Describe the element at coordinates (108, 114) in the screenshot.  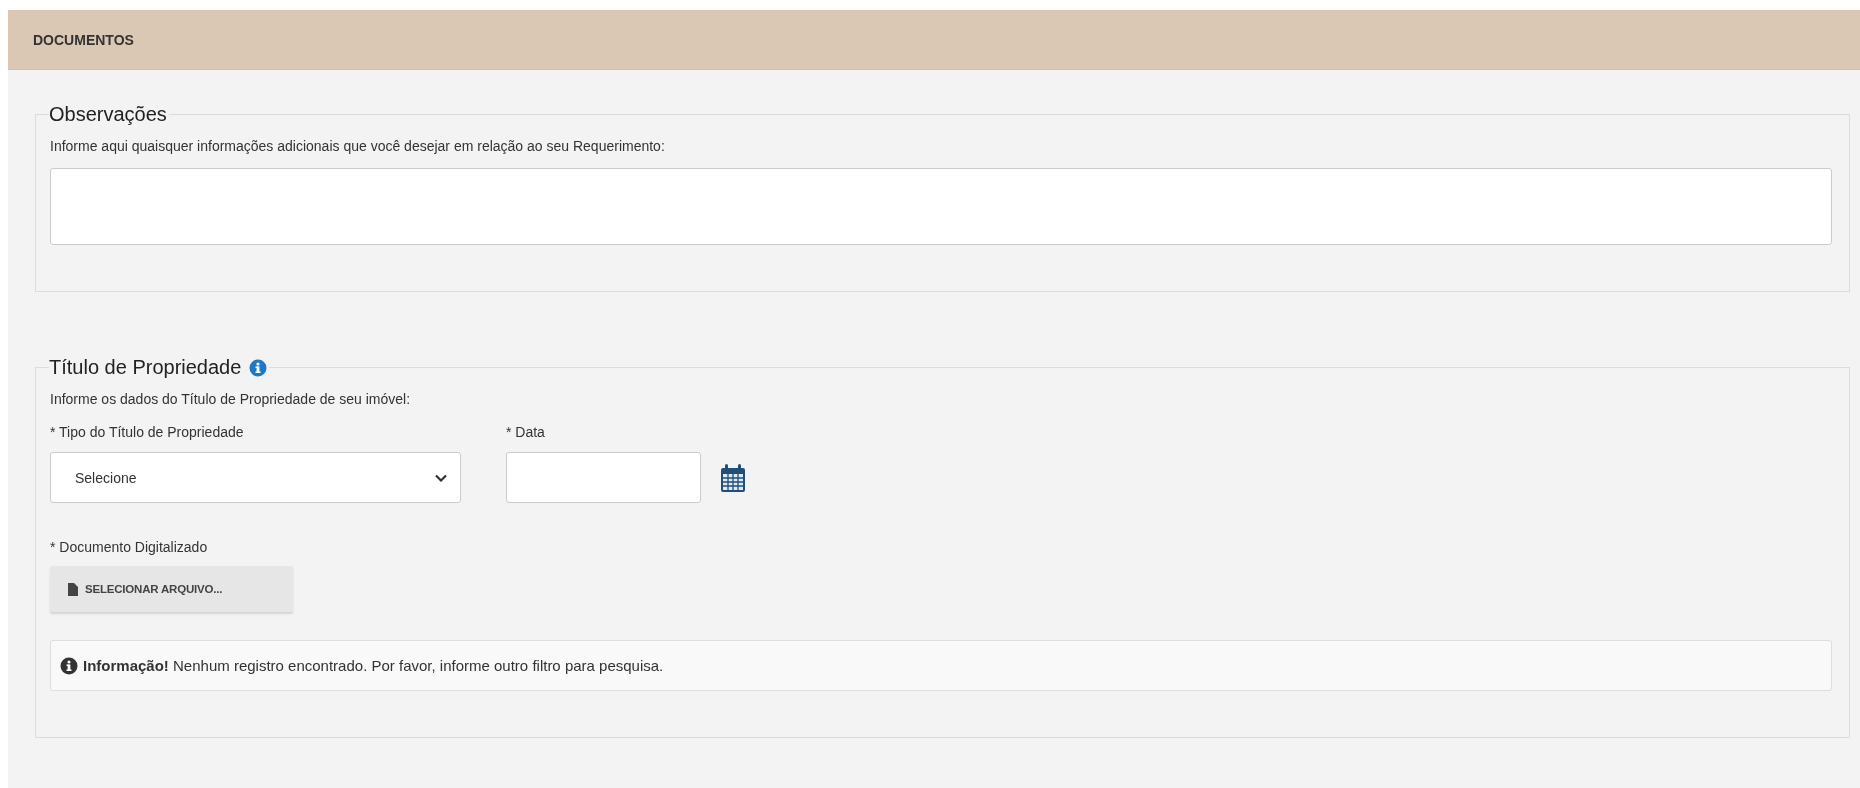
I see `section-title: Observações` at that location.